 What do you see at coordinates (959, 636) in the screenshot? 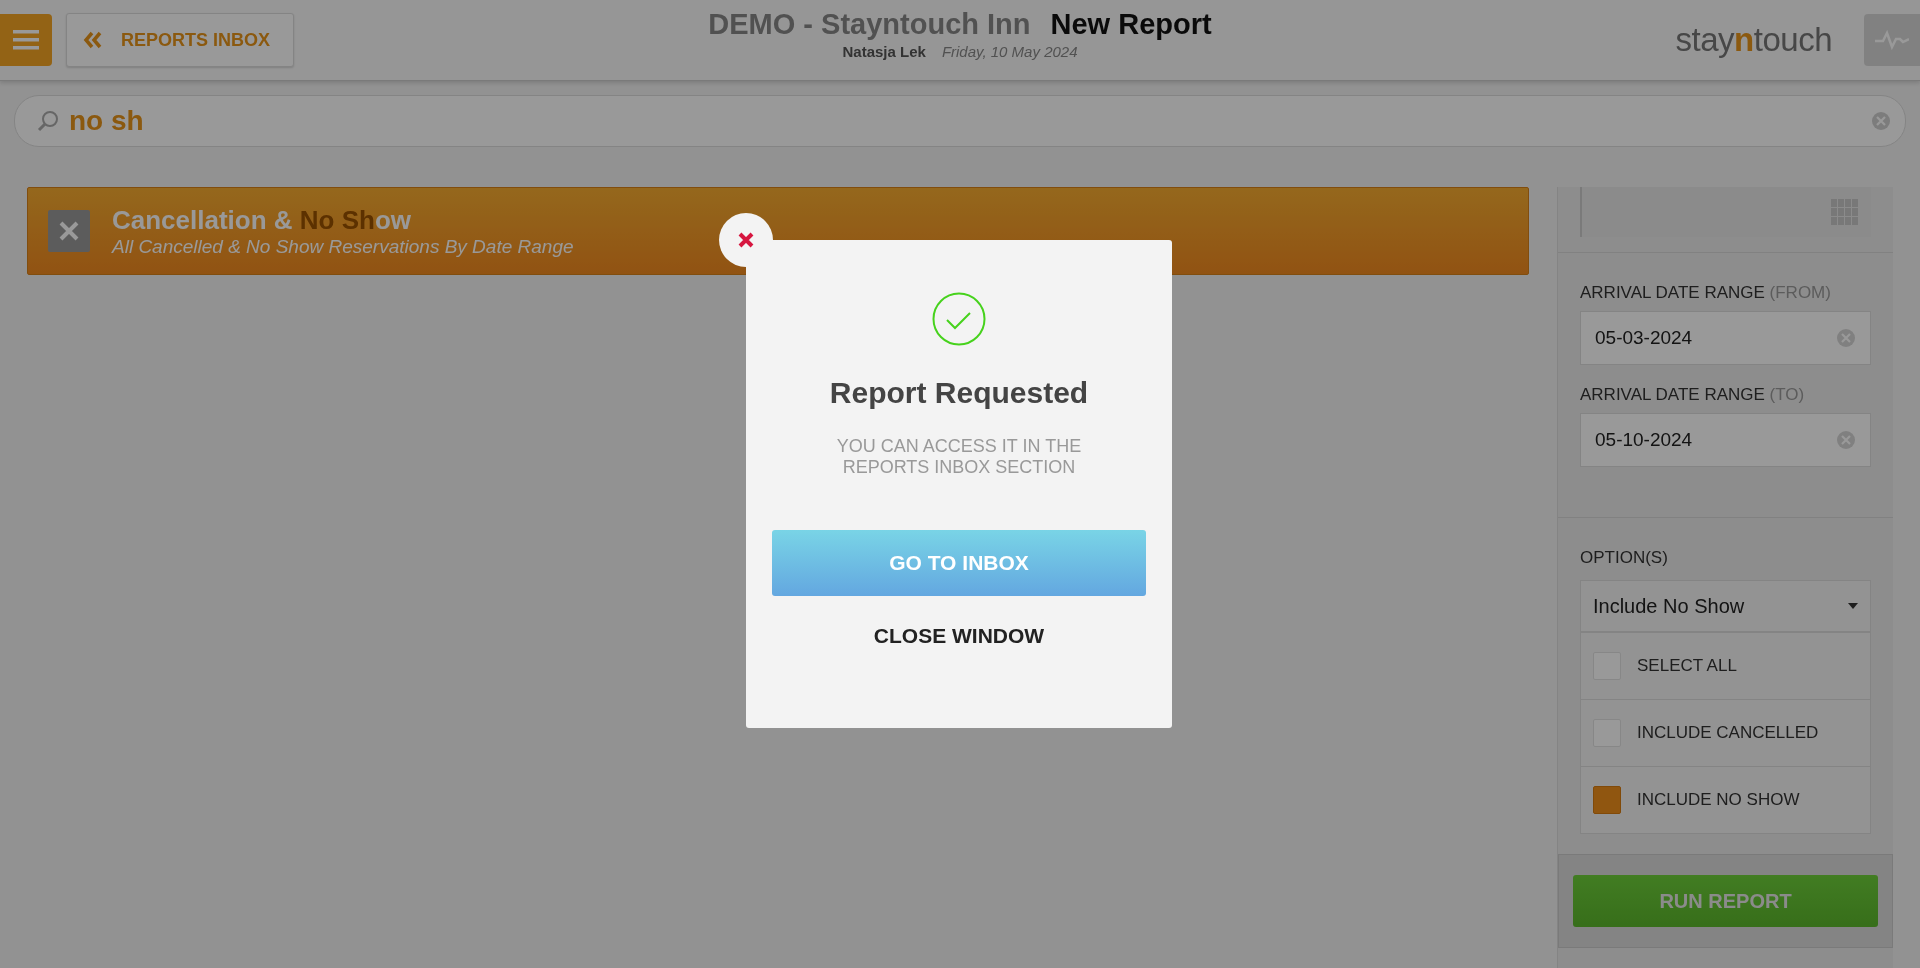
I see `close-window-button: CLOSE WINDOW` at bounding box center [959, 636].